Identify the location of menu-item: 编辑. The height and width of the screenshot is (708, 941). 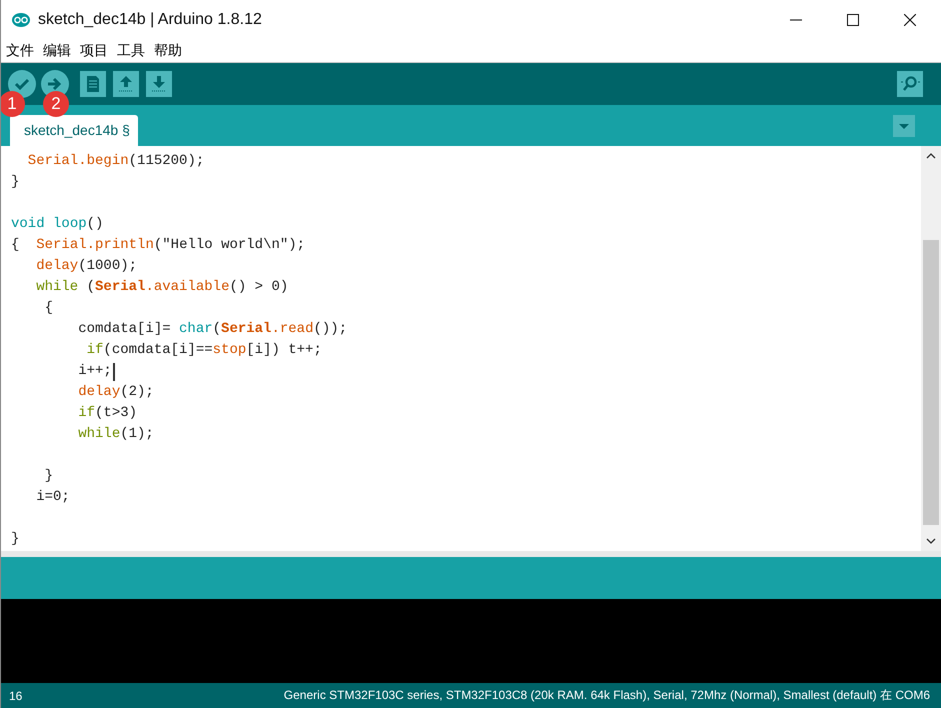
(57, 51).